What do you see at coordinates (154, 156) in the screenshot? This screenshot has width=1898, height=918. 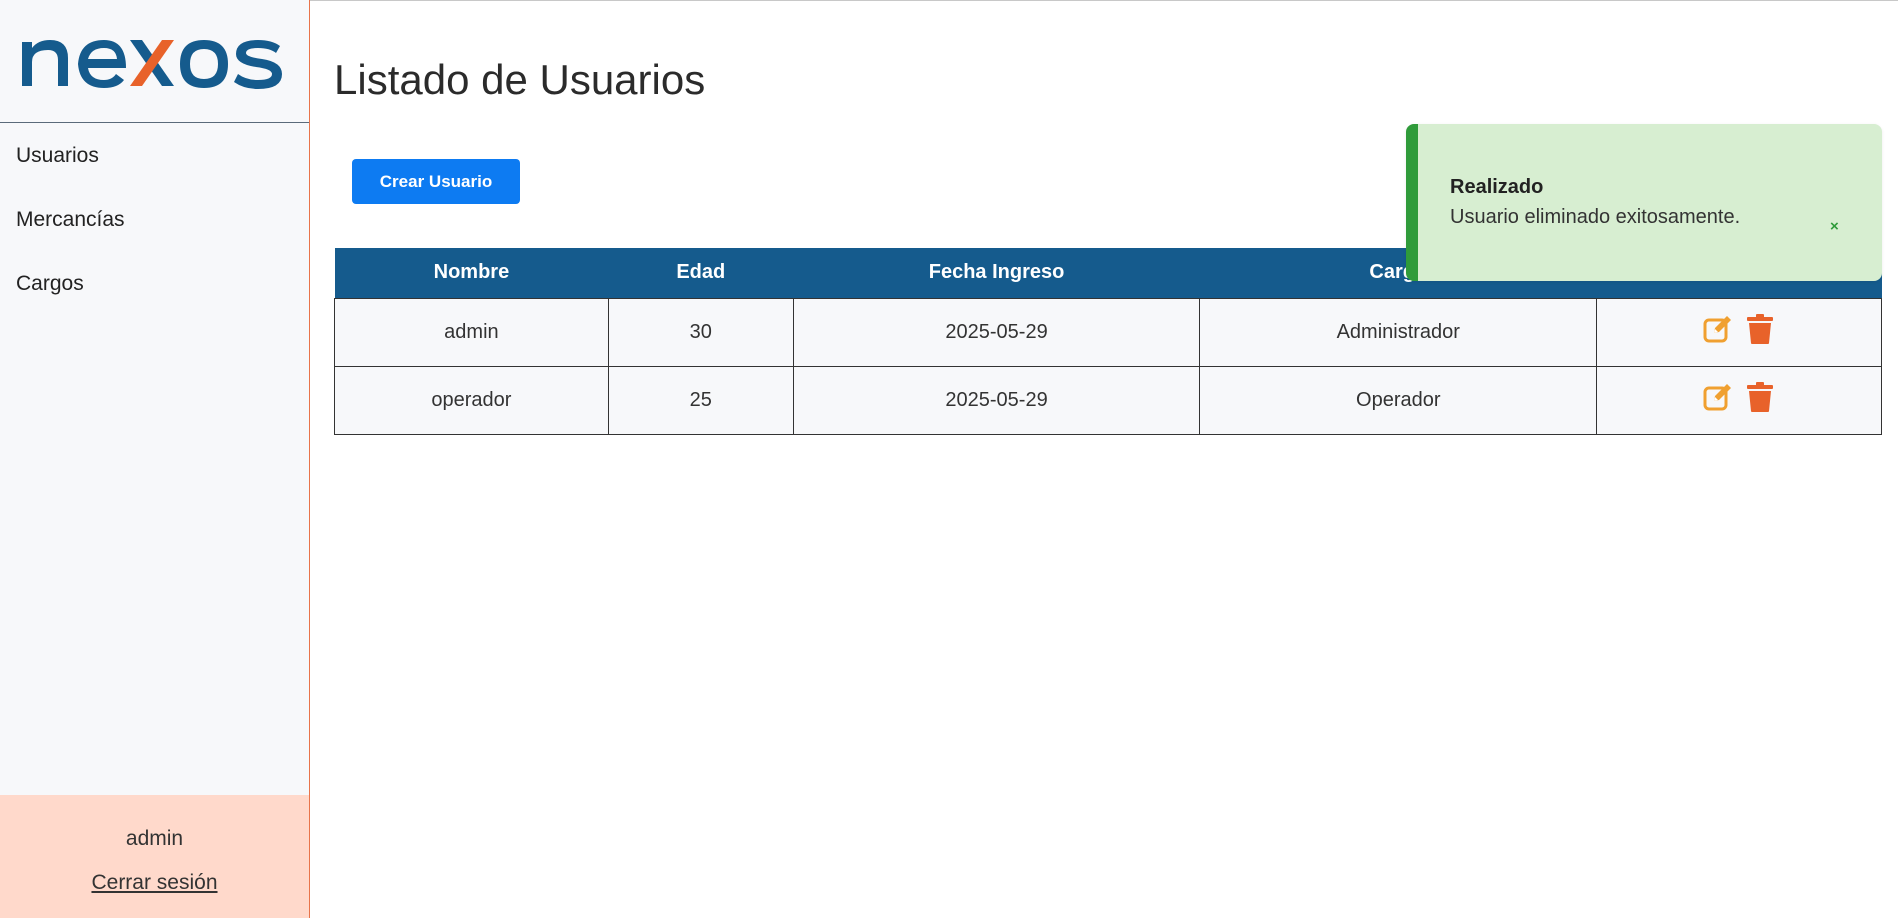 I see `sidebar-item-usuarios: Usuarios` at bounding box center [154, 156].